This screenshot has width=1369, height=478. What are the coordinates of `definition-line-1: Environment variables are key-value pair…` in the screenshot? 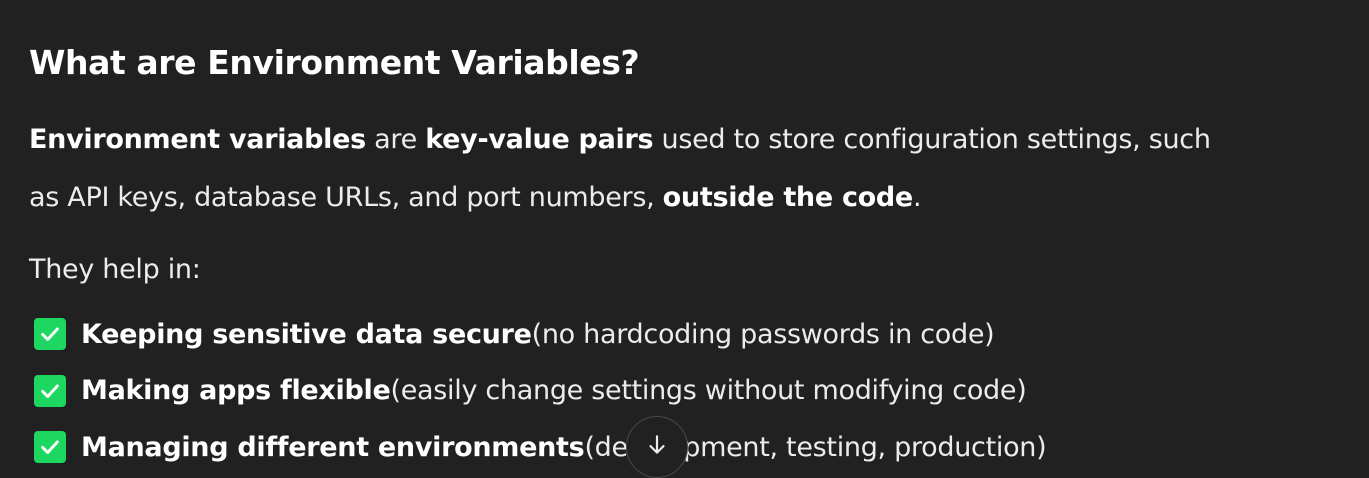 It's located at (654, 140).